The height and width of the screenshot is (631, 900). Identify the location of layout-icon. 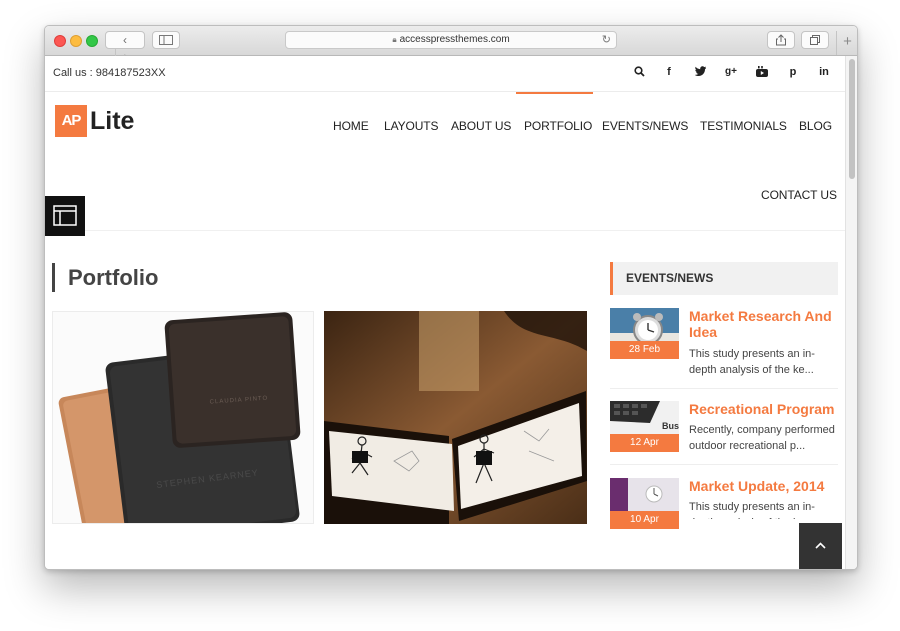
(65, 215).